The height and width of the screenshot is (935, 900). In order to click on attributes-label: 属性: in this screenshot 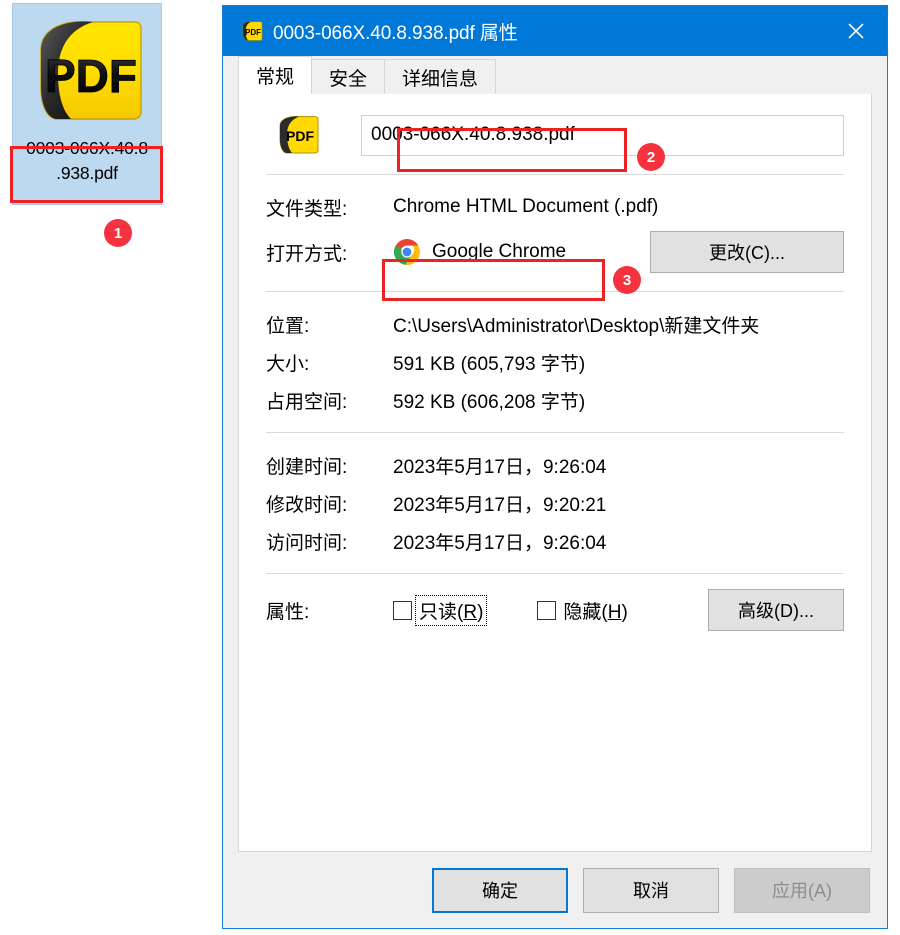, I will do `click(288, 612)`.